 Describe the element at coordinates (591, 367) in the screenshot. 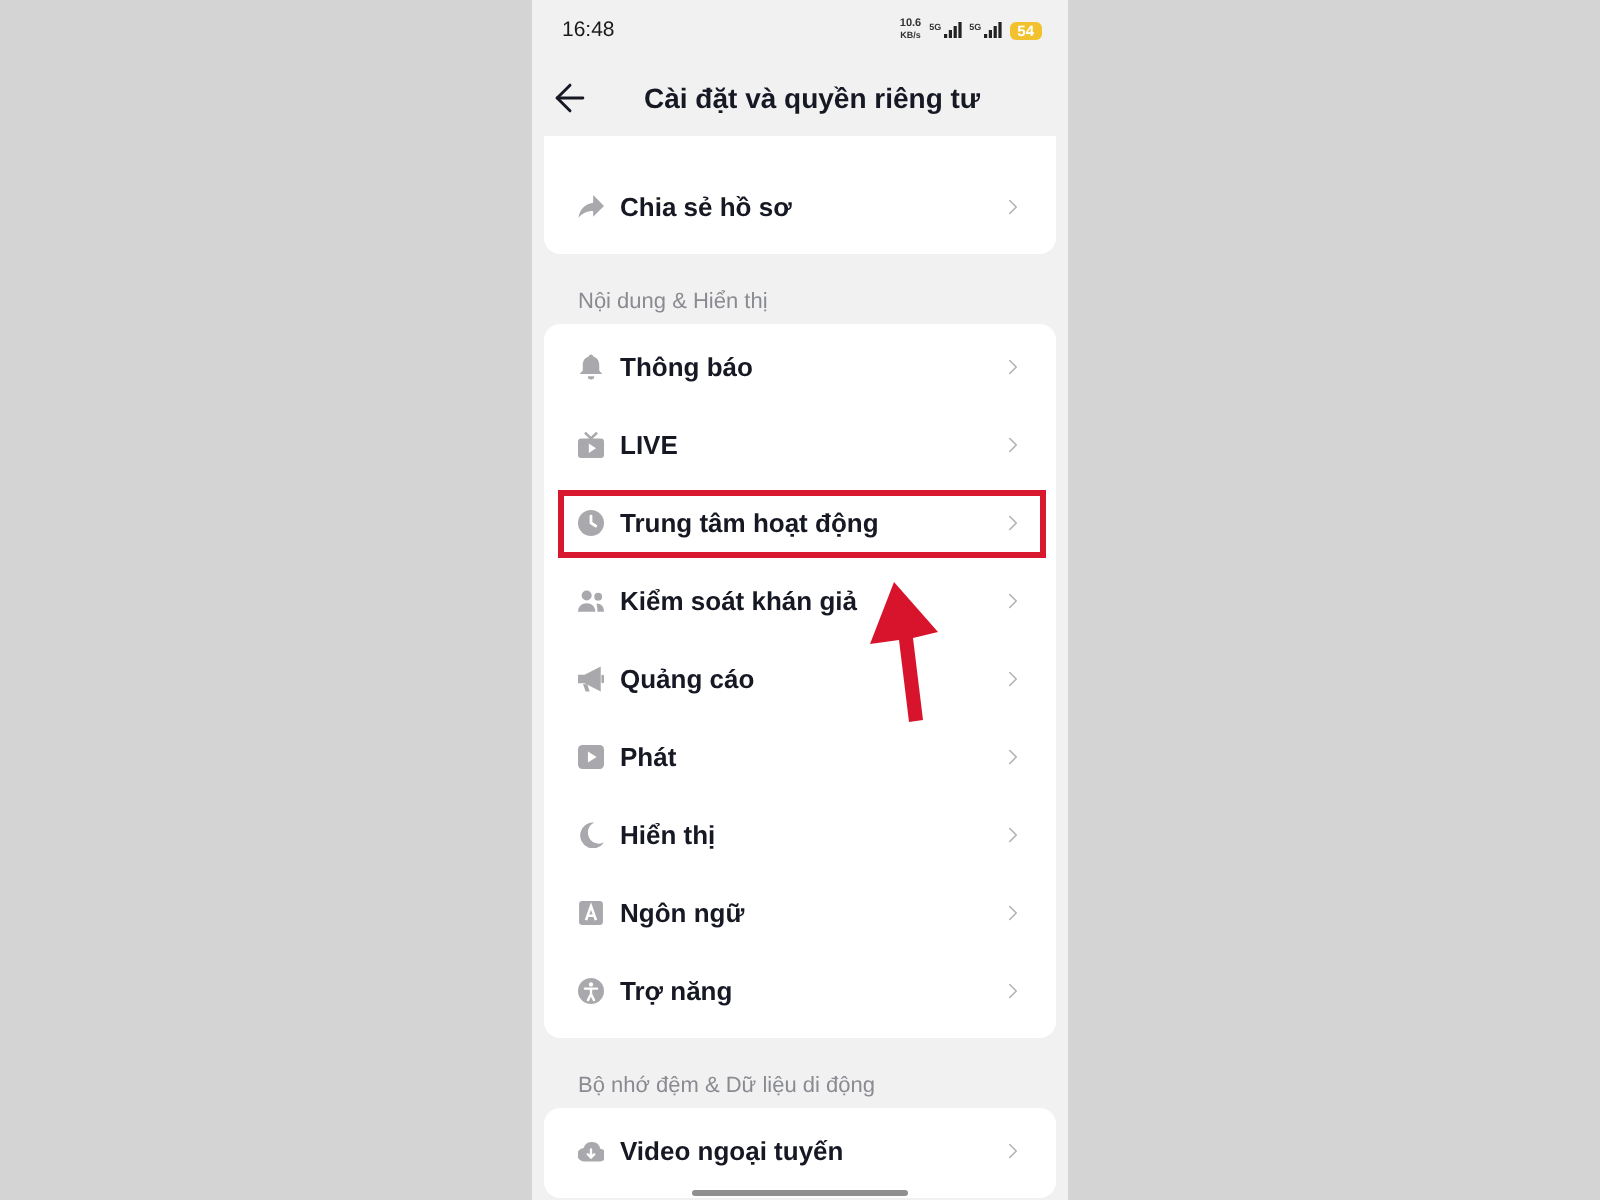

I see `bell-icon` at that location.